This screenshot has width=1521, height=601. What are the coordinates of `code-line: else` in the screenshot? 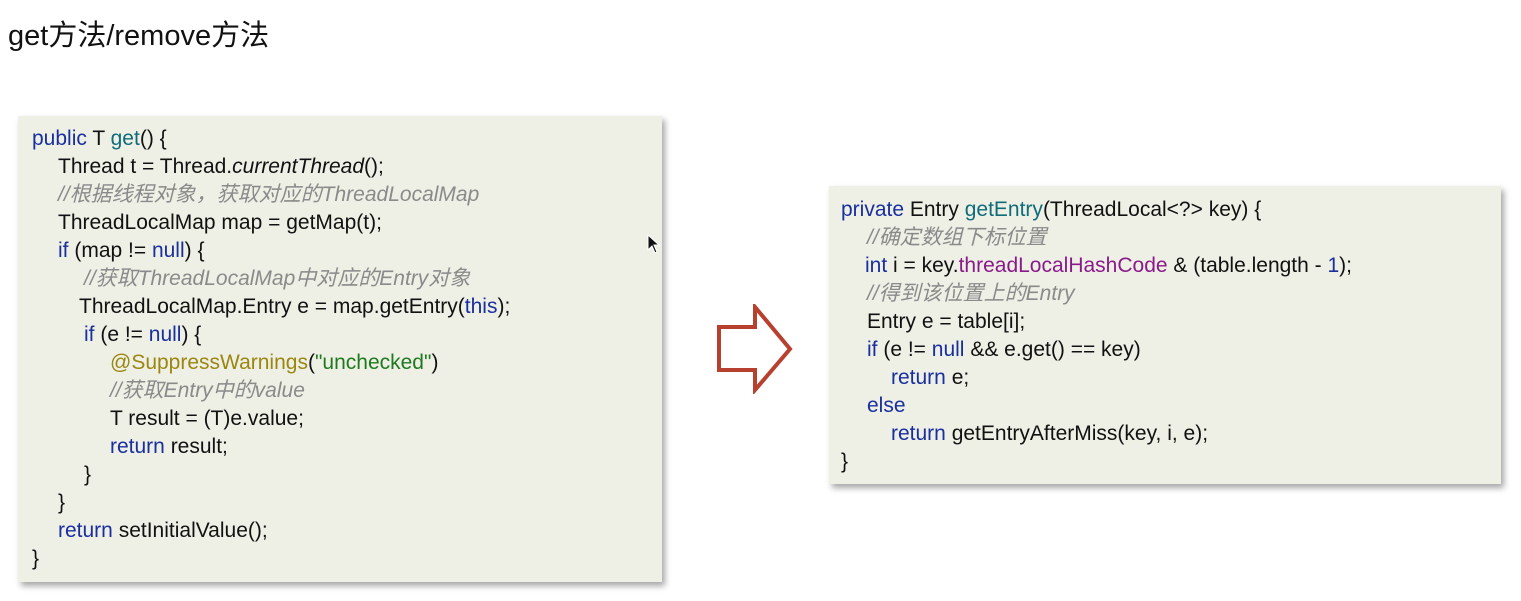 It's located at (886, 405).